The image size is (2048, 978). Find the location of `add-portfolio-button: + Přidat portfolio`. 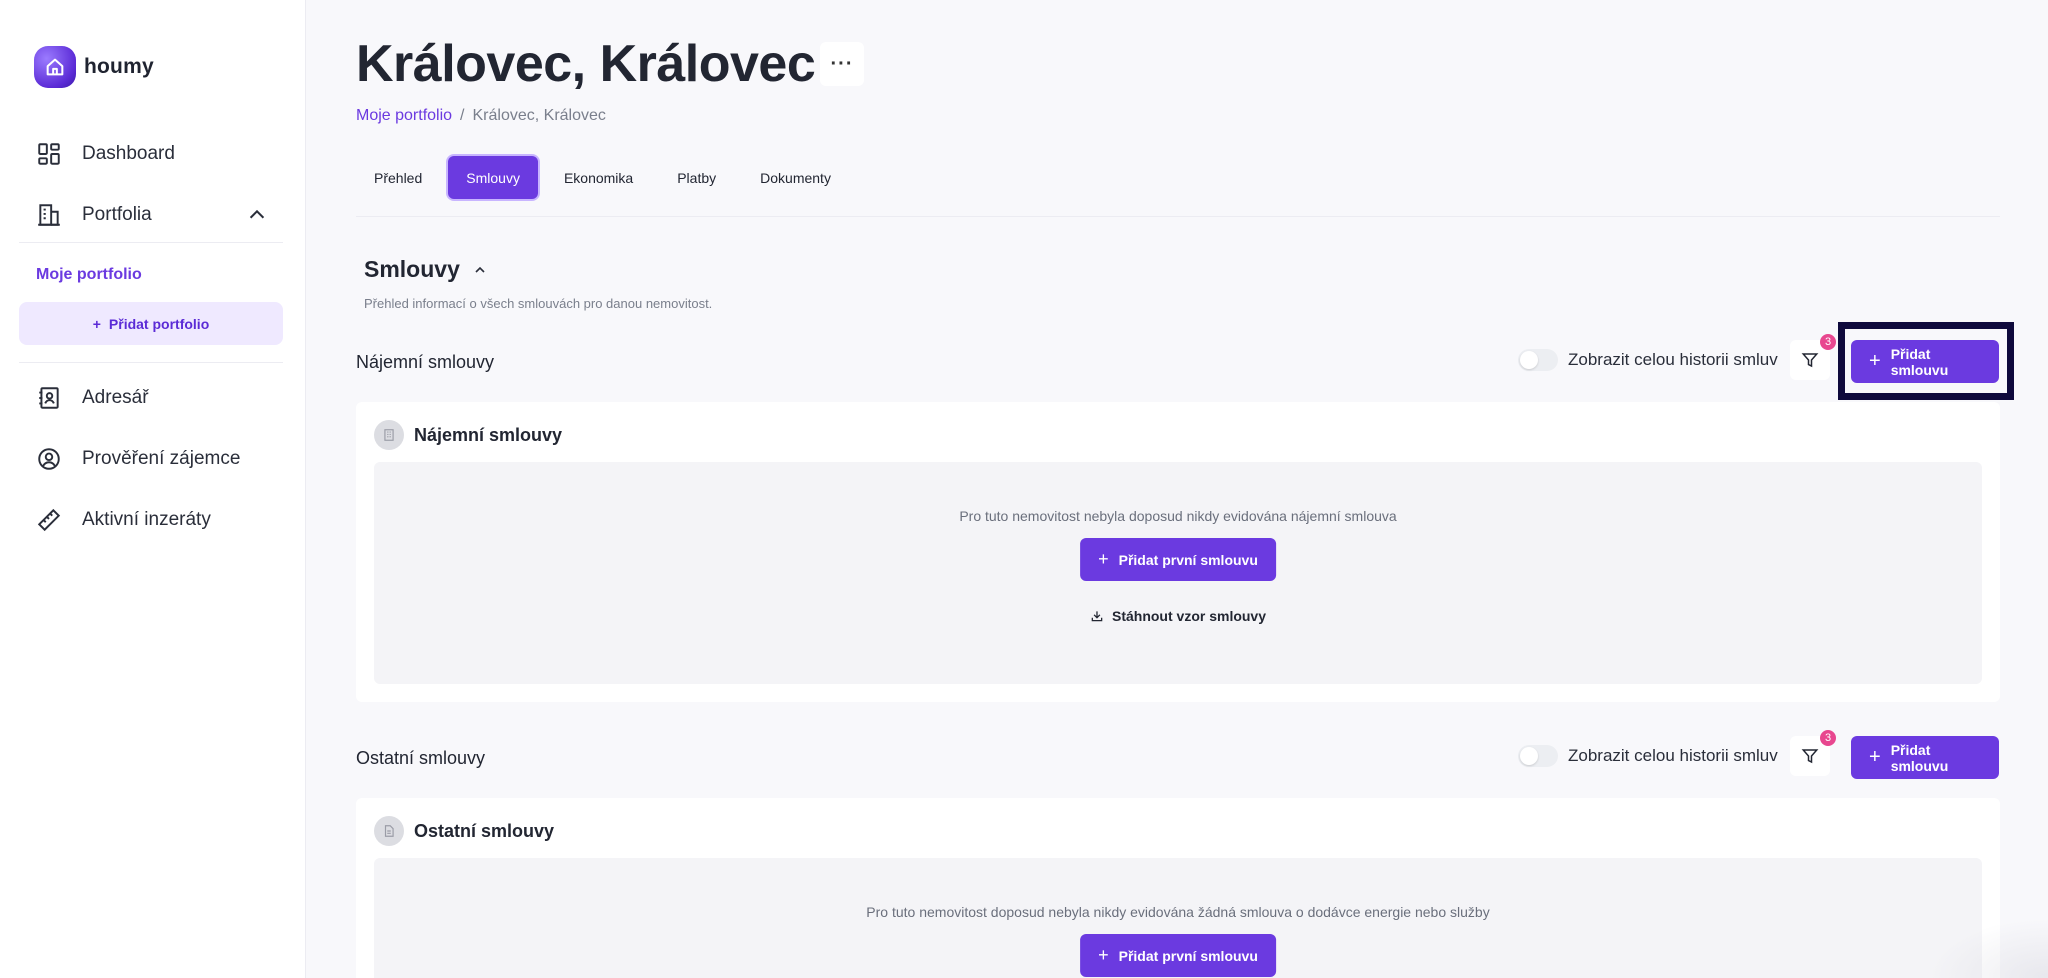

add-portfolio-button: + Přidat portfolio is located at coordinates (151, 323).